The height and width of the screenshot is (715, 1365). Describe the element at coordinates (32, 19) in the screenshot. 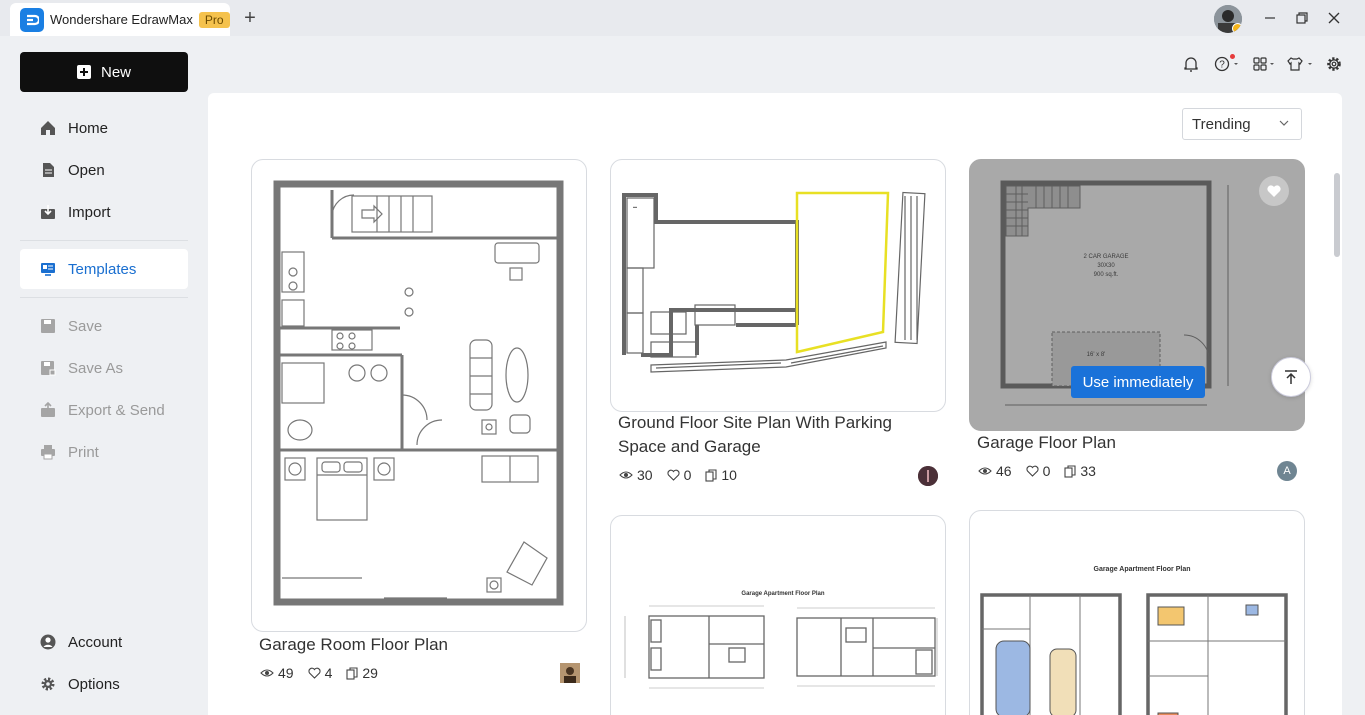

I see `edrawmax-logo-icon` at that location.